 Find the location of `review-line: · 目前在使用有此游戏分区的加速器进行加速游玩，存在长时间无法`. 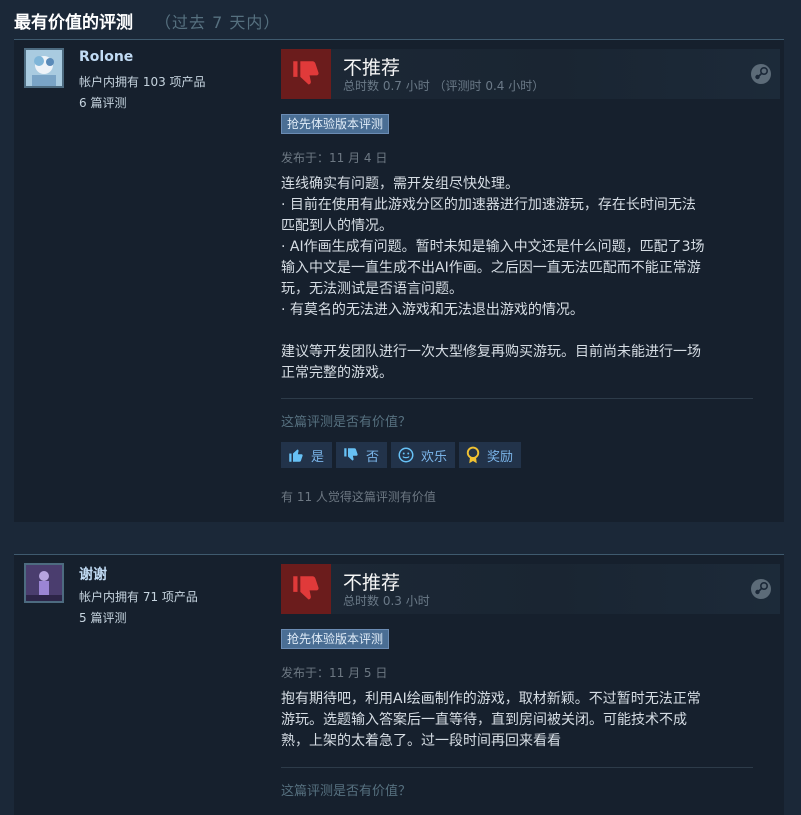

review-line: · 目前在使用有此游戏分区的加速器进行加速游玩，存在长时间无法 is located at coordinates (488, 205).